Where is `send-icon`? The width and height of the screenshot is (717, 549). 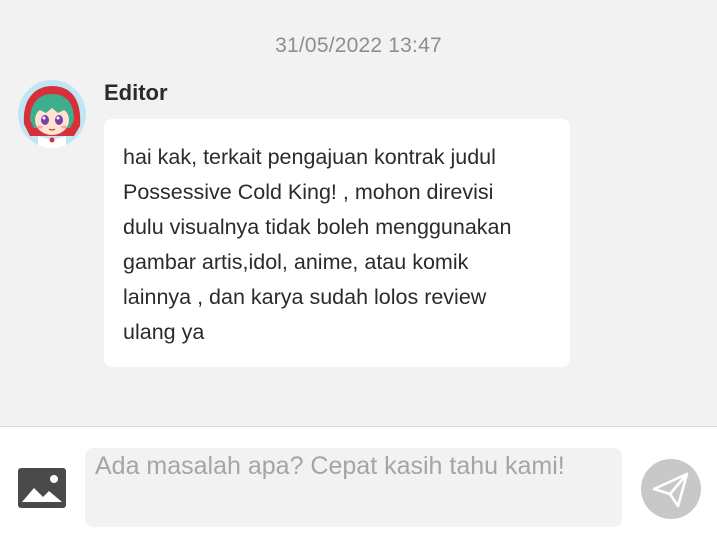
send-icon is located at coordinates (670, 490).